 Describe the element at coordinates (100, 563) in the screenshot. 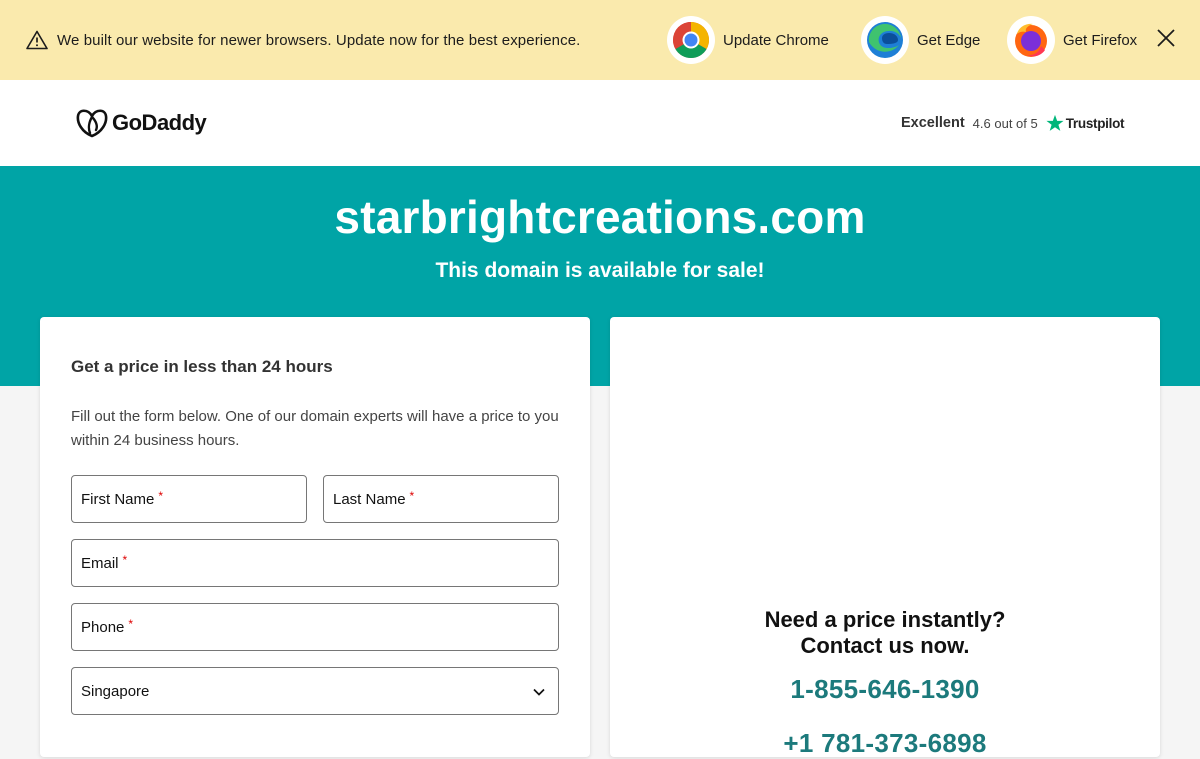

I see `email-label: Email` at that location.